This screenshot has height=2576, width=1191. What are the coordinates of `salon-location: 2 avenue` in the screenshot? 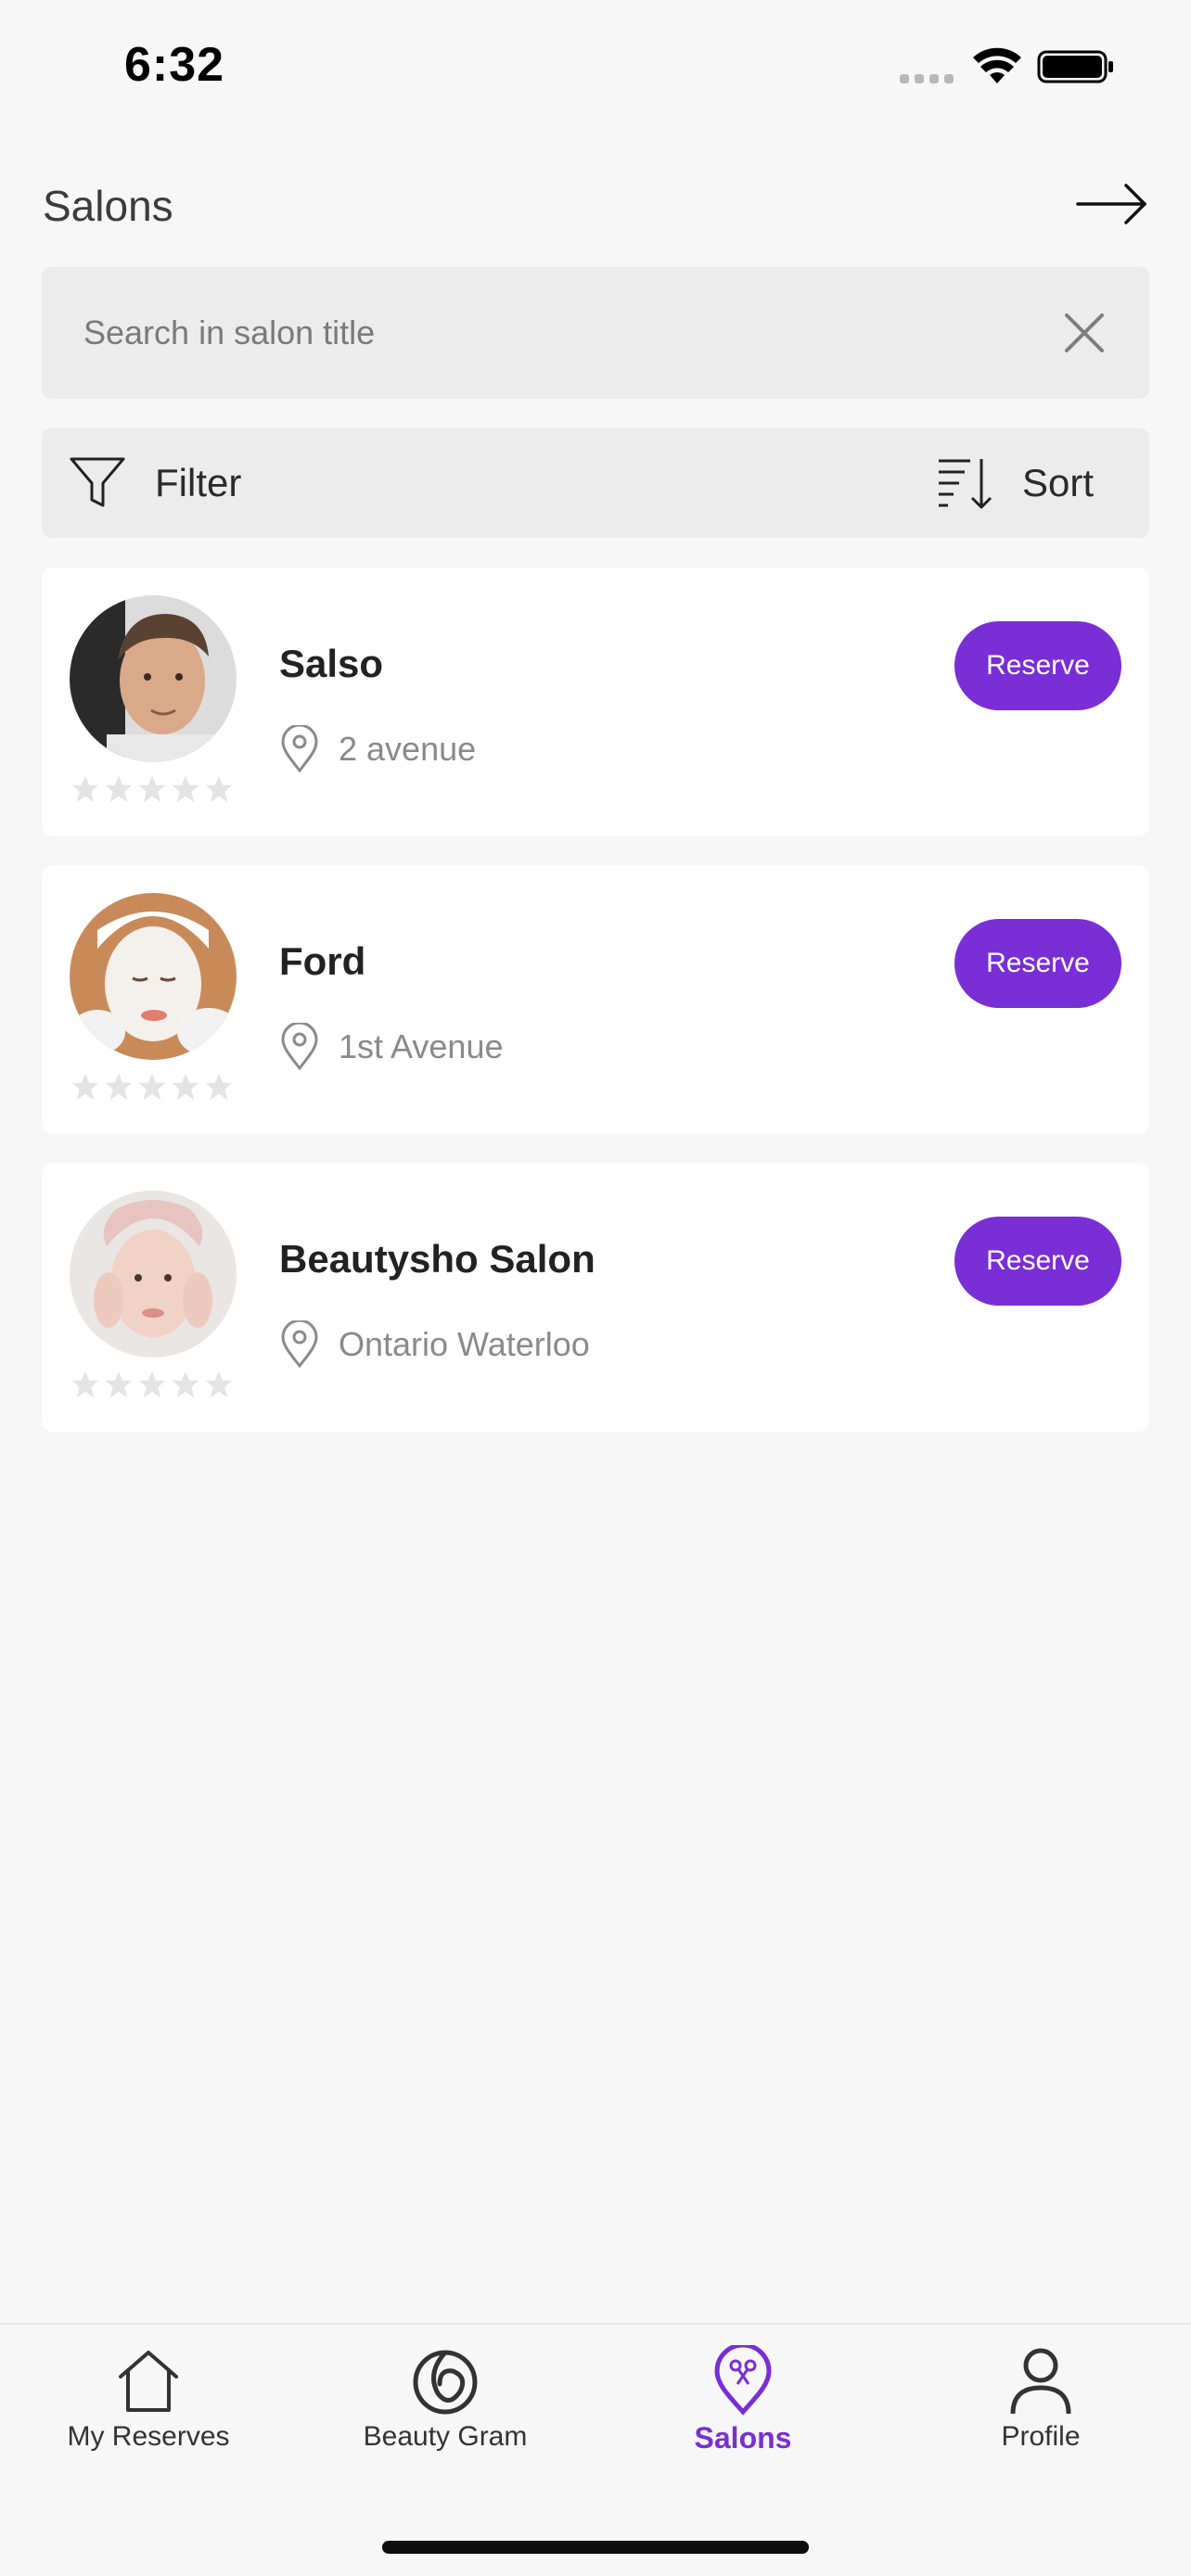 It's located at (377, 749).